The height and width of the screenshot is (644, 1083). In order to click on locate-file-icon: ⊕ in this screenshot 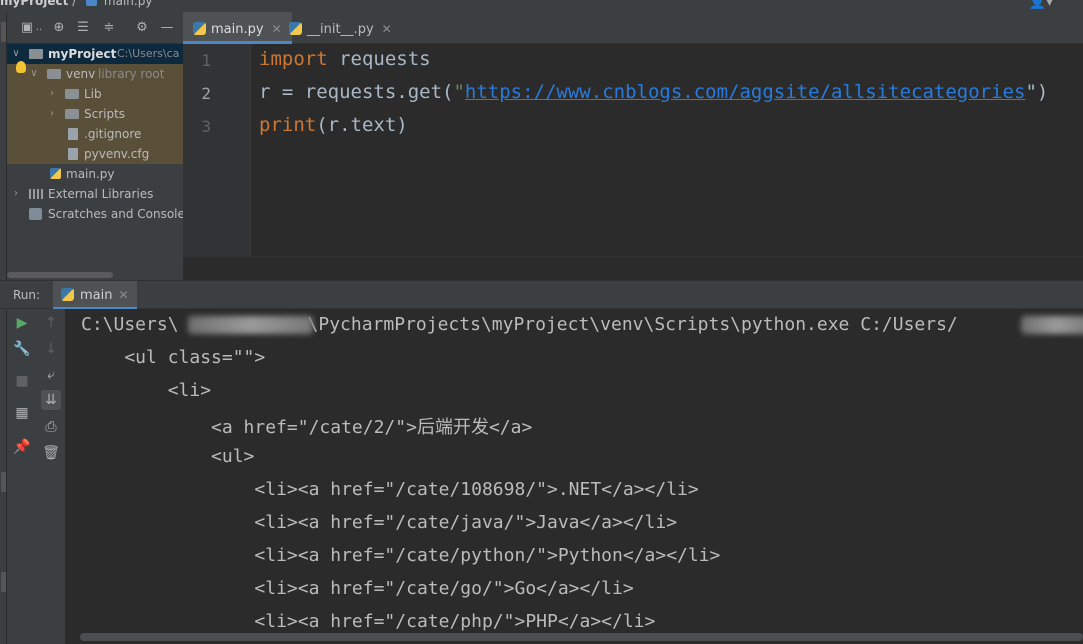, I will do `click(59, 28)`.